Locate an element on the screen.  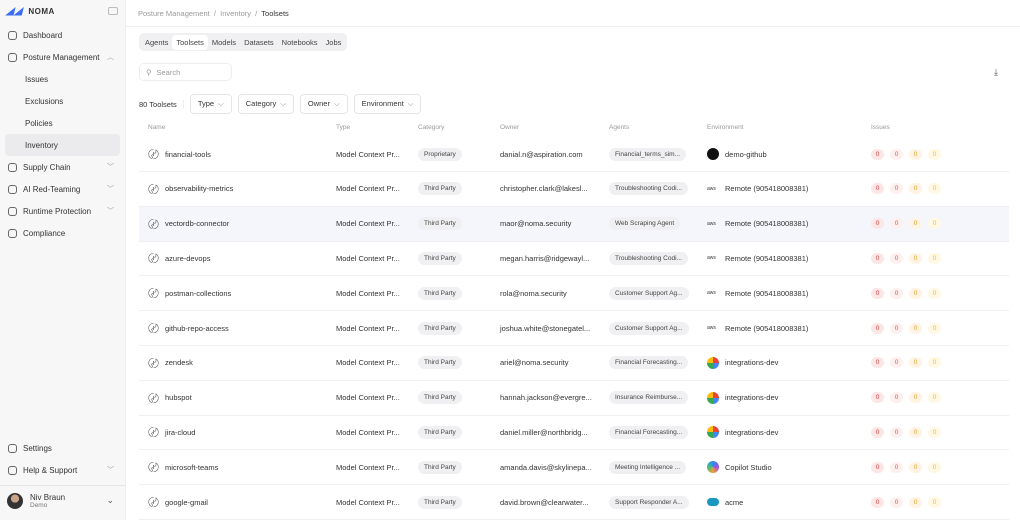
sidebar-item-dashboard: Dashboard is located at coordinates (62, 35).